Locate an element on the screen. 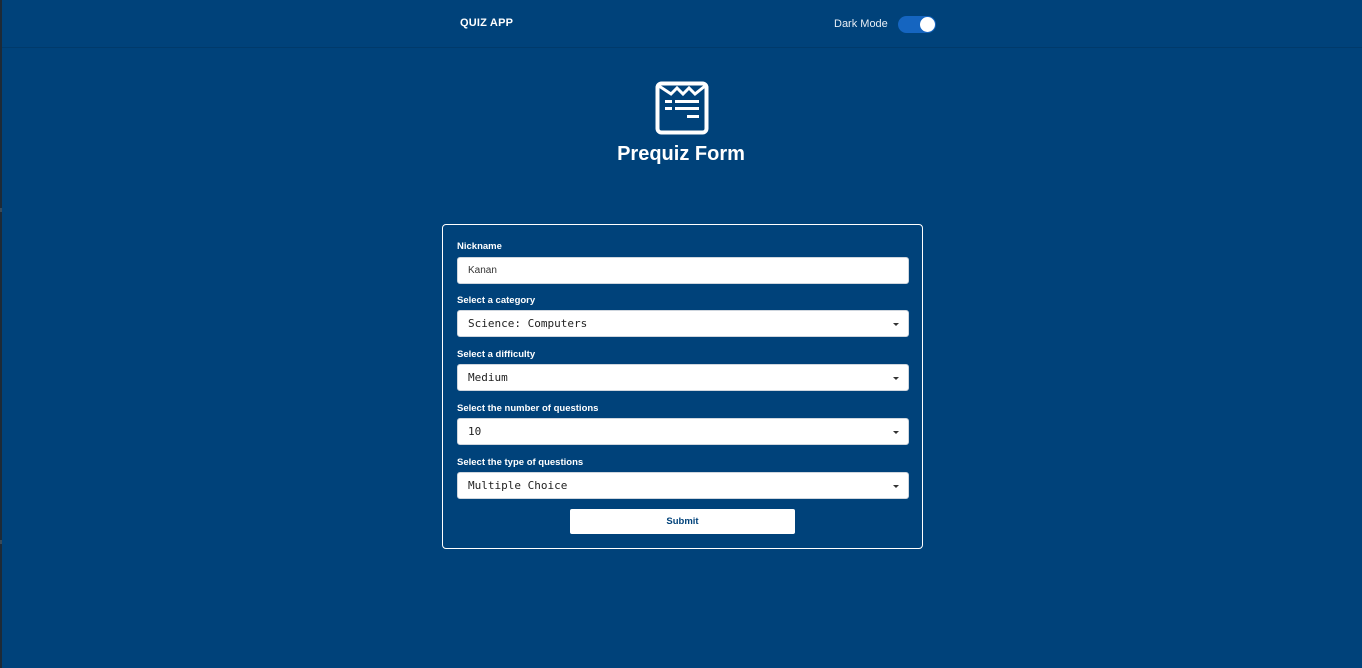 Image resolution: width=1362 pixels, height=668 pixels. difficulty-value: Medium is located at coordinates (488, 377).